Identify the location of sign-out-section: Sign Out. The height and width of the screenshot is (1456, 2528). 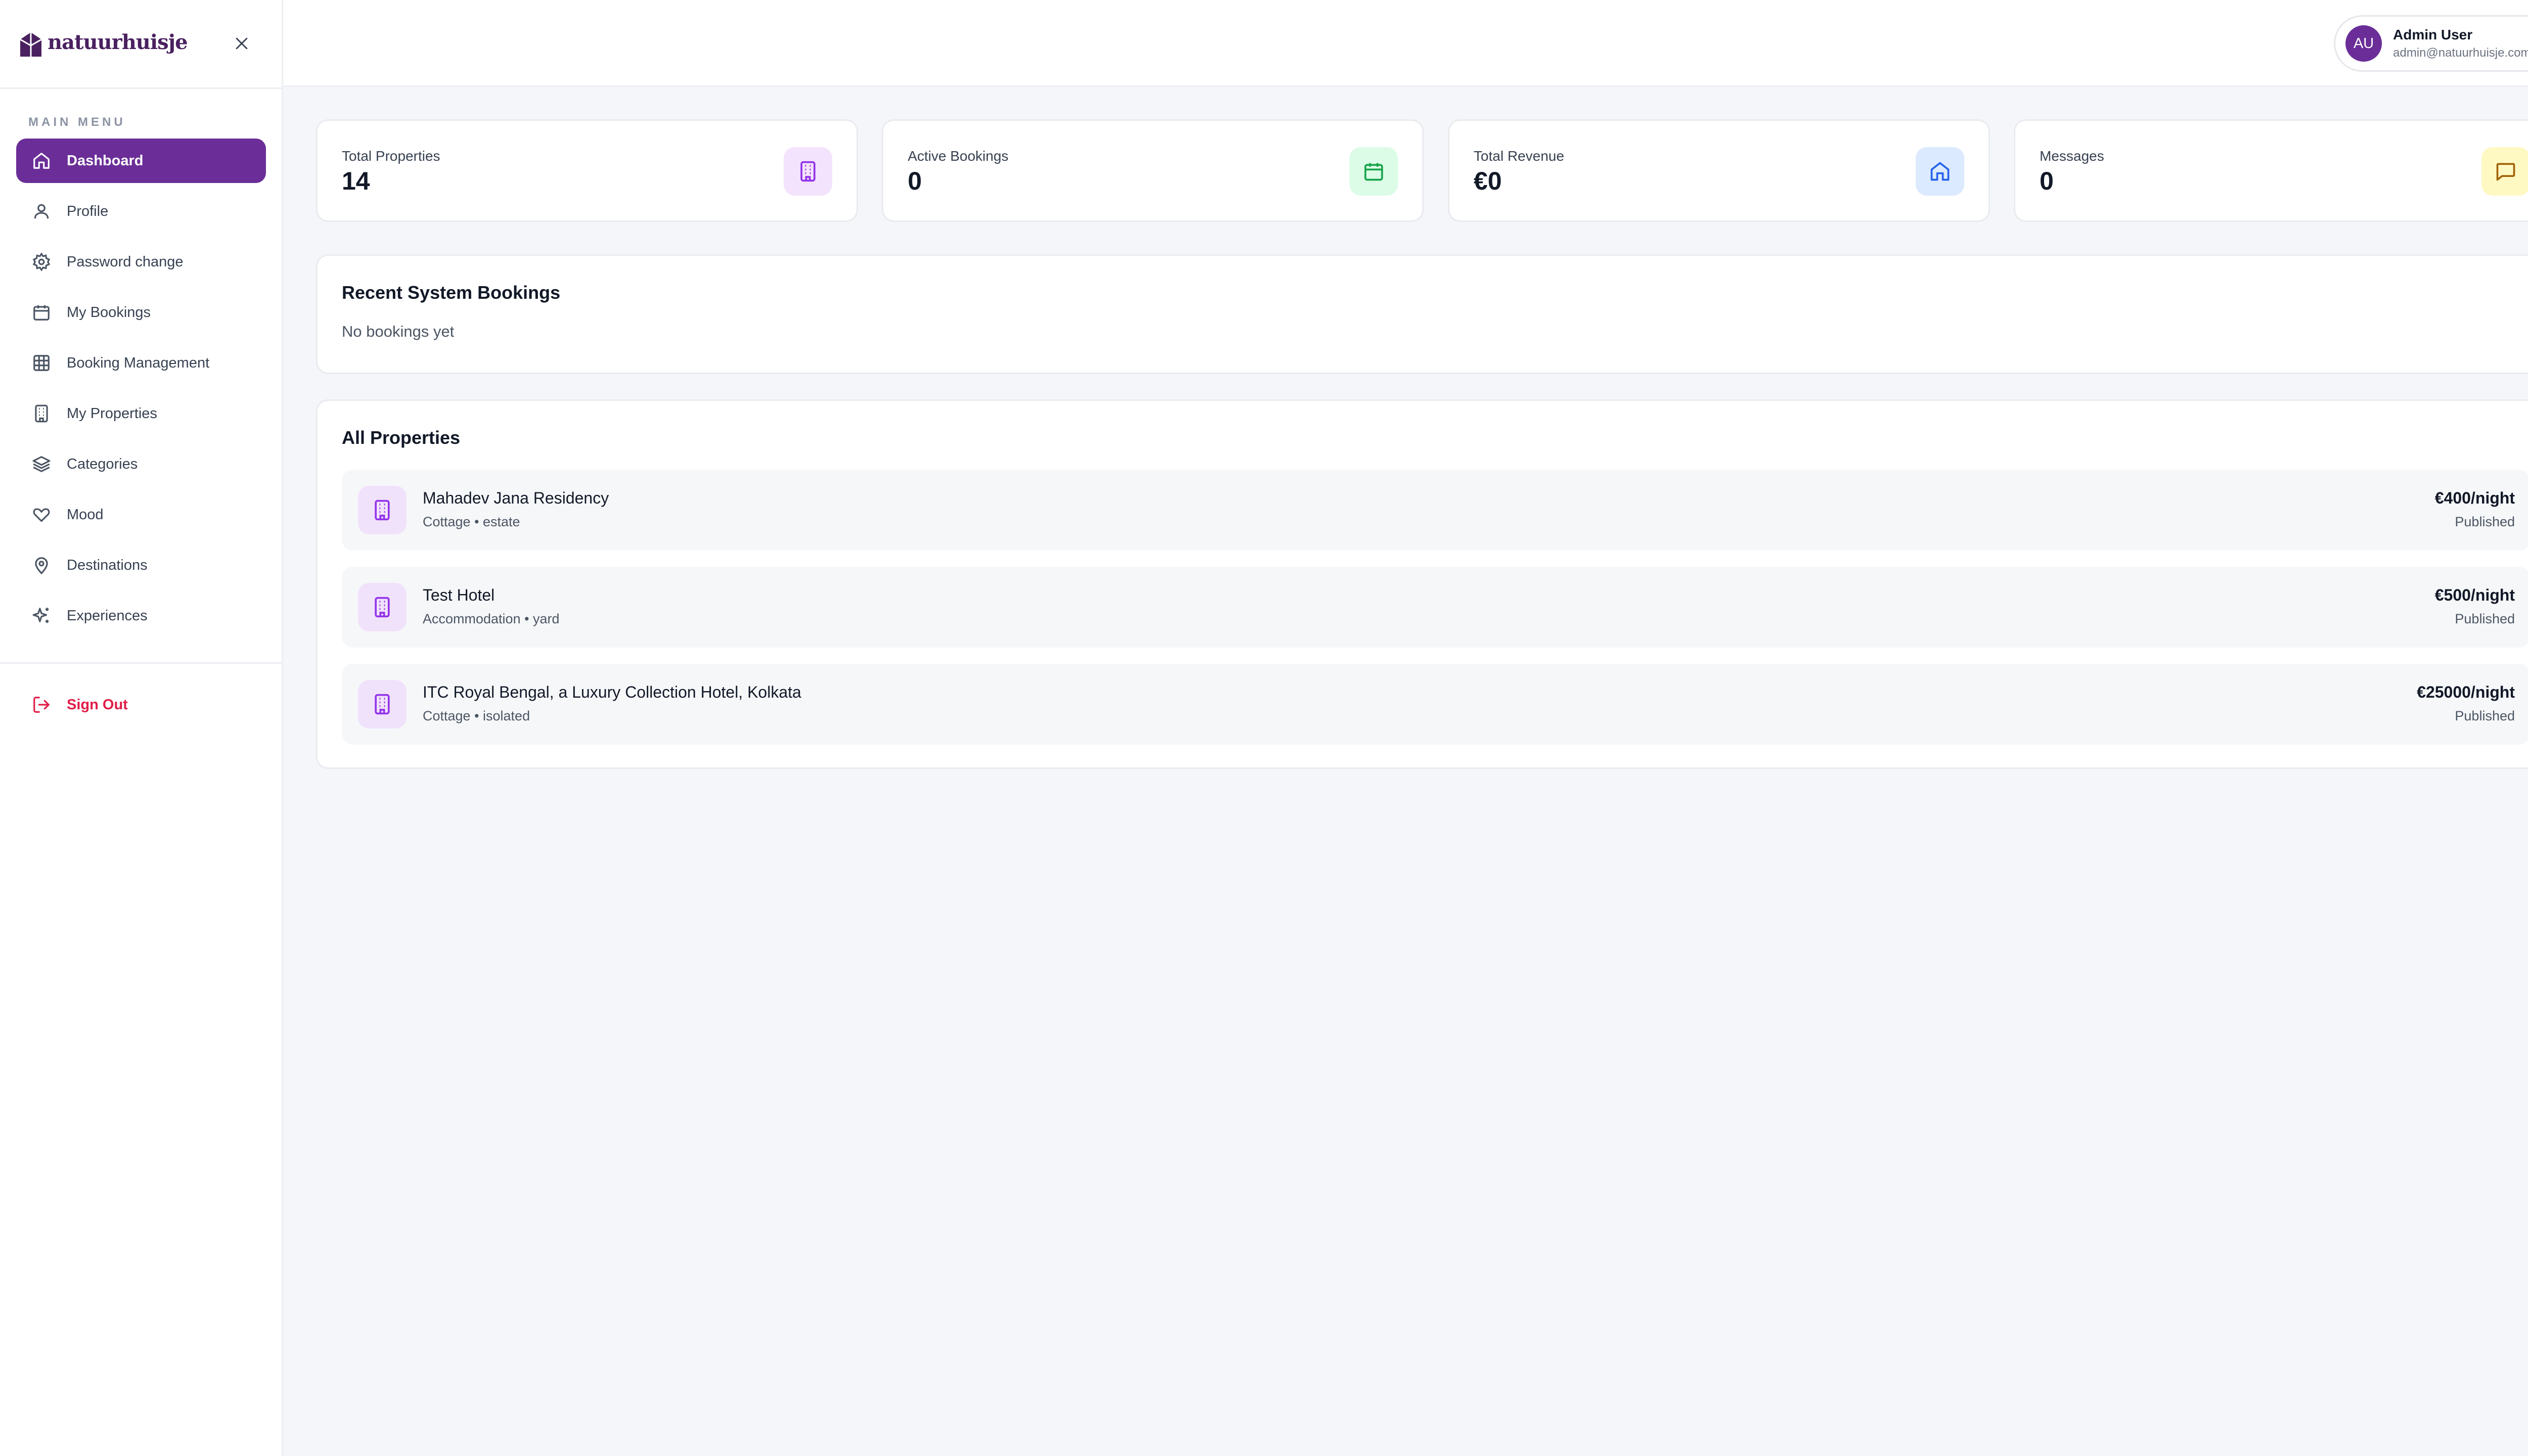
(141, 707).